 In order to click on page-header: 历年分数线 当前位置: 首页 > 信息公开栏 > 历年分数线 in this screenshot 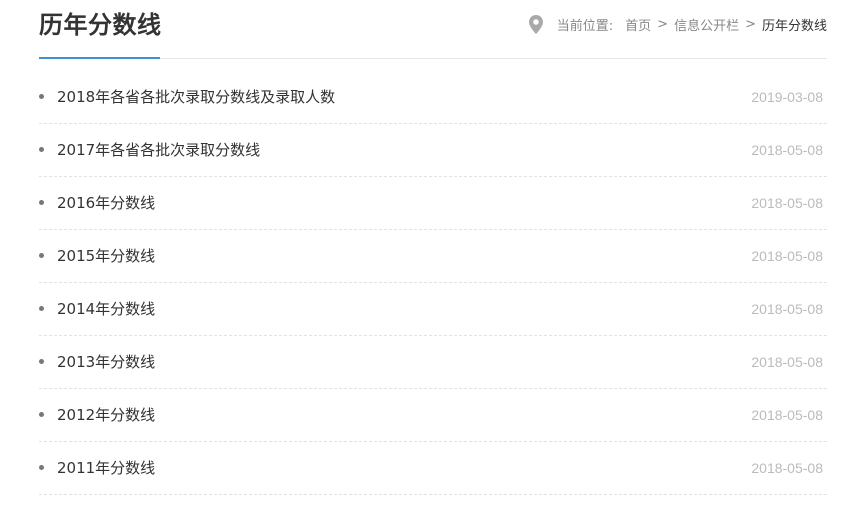, I will do `click(433, 29)`.